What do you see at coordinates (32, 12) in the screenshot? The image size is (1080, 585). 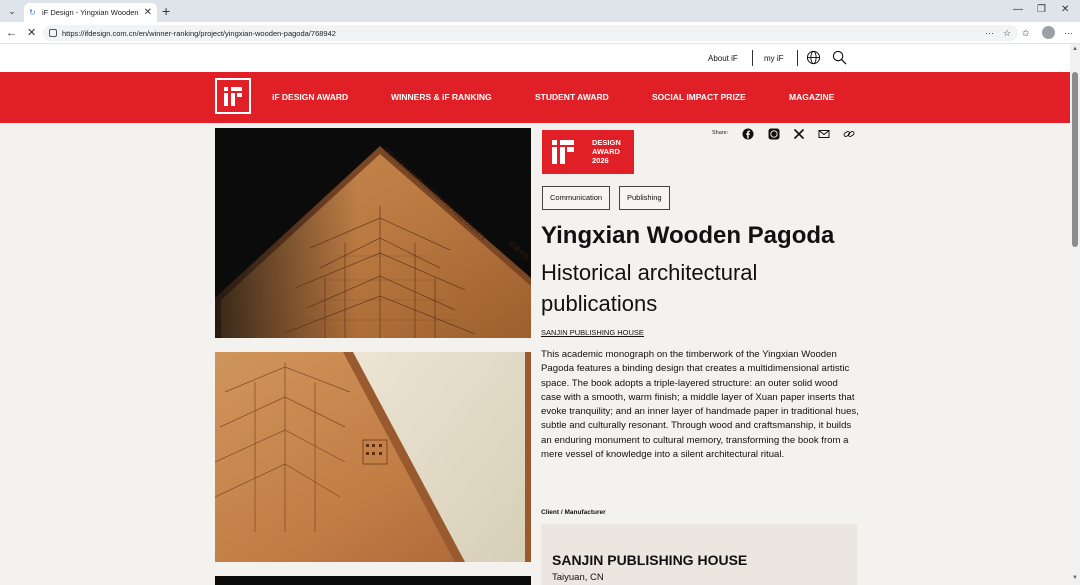 I see `loading-spinner-icon: ↻` at bounding box center [32, 12].